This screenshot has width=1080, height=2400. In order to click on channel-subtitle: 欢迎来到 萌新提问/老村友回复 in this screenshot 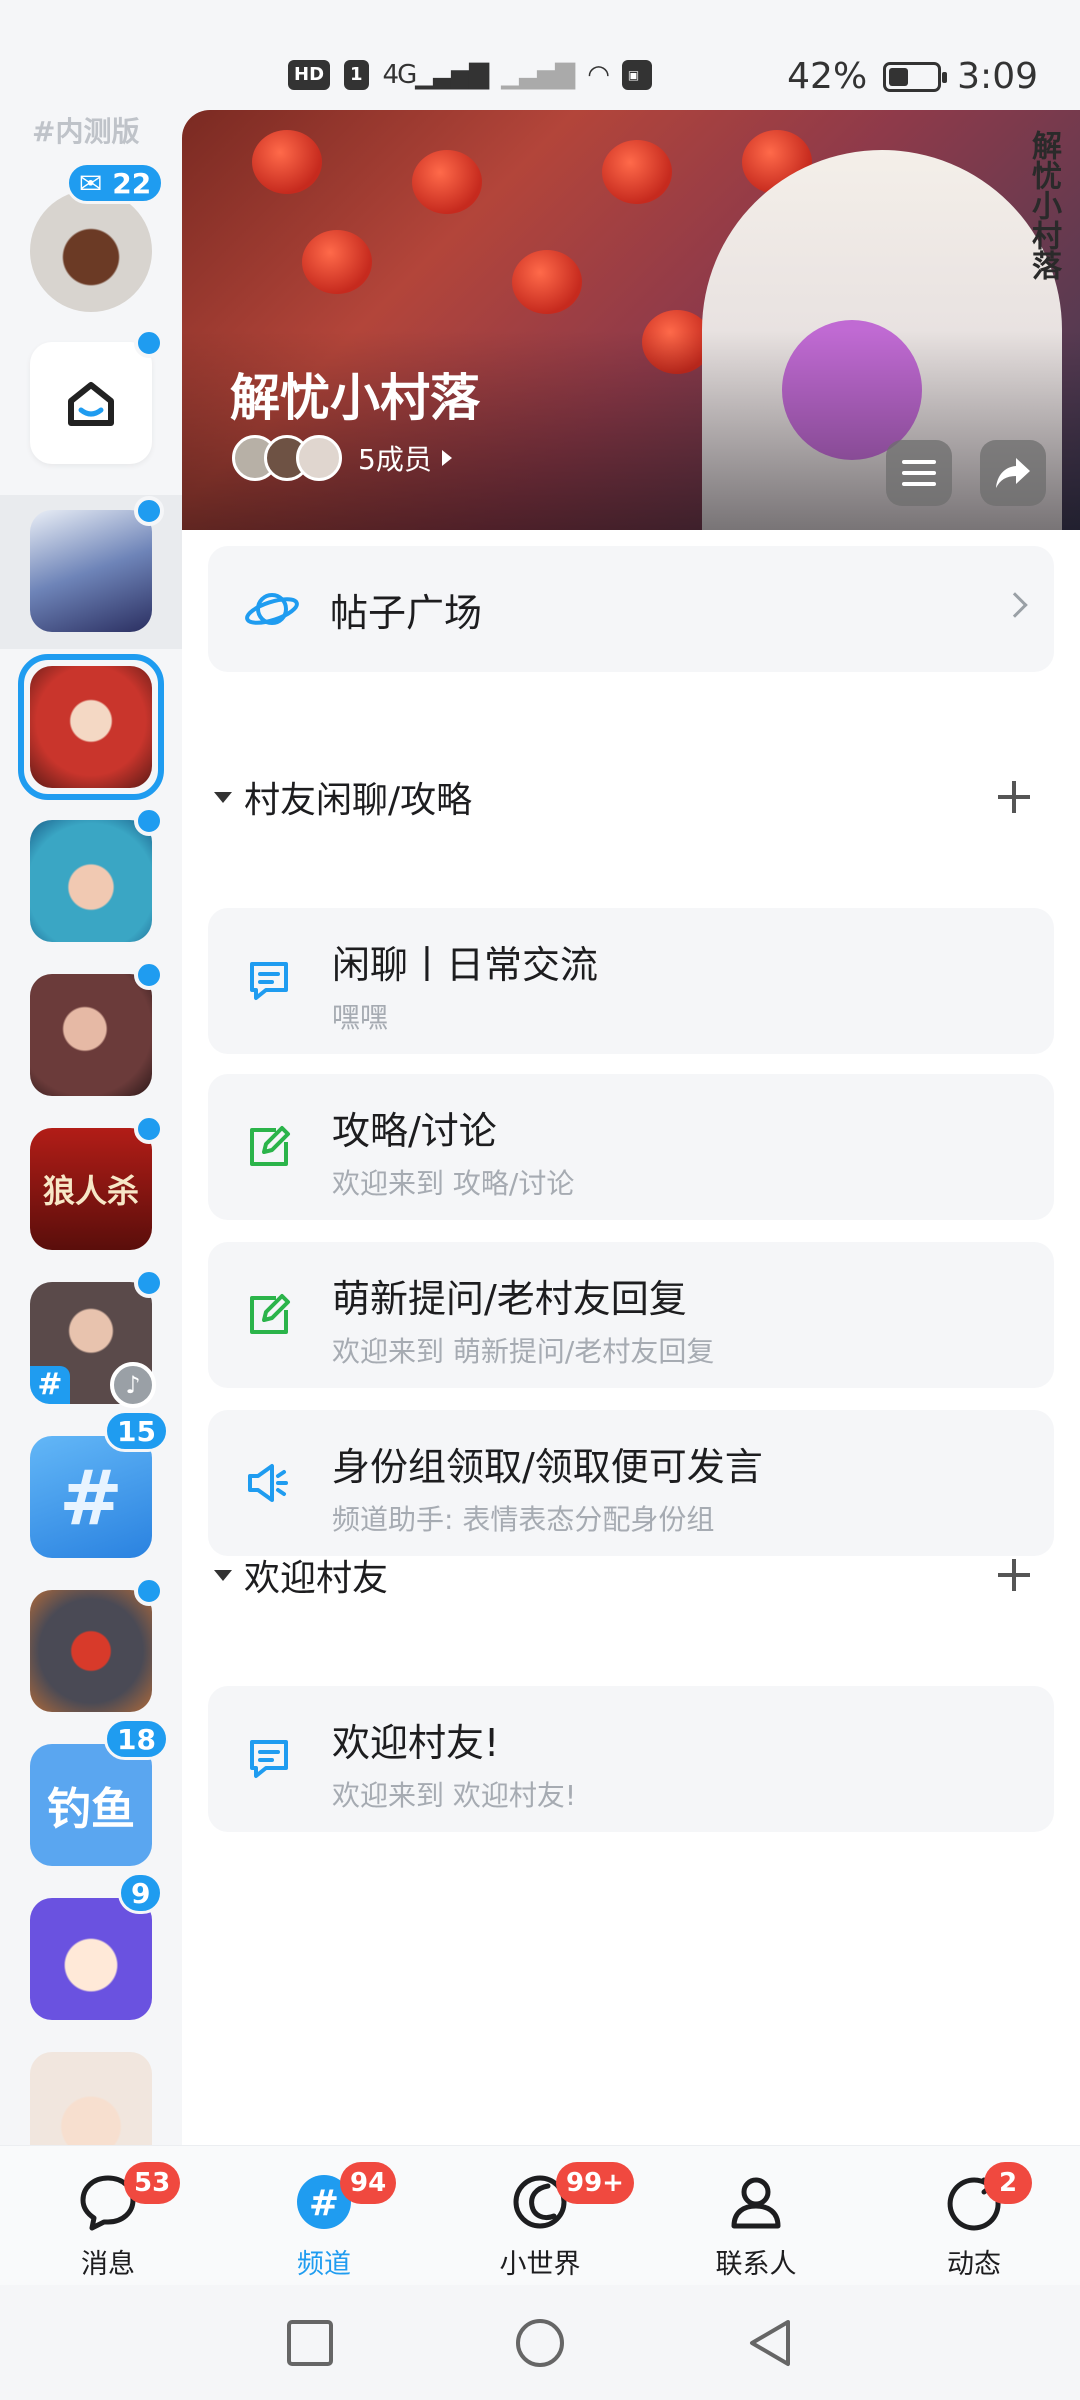, I will do `click(523, 1351)`.